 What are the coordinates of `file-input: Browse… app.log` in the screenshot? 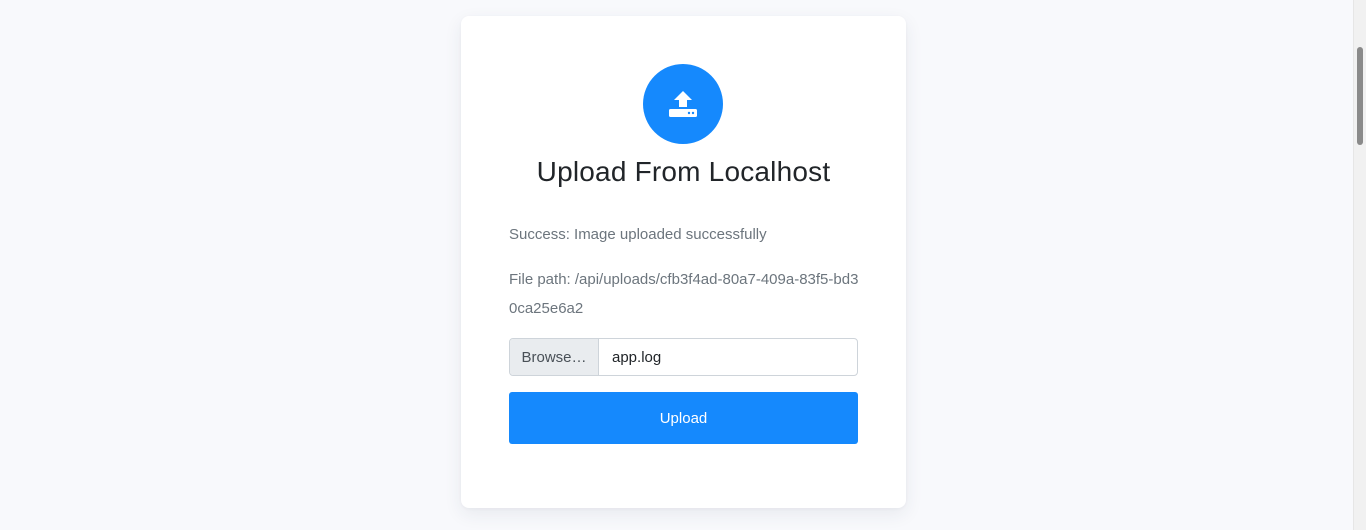 It's located at (683, 357).